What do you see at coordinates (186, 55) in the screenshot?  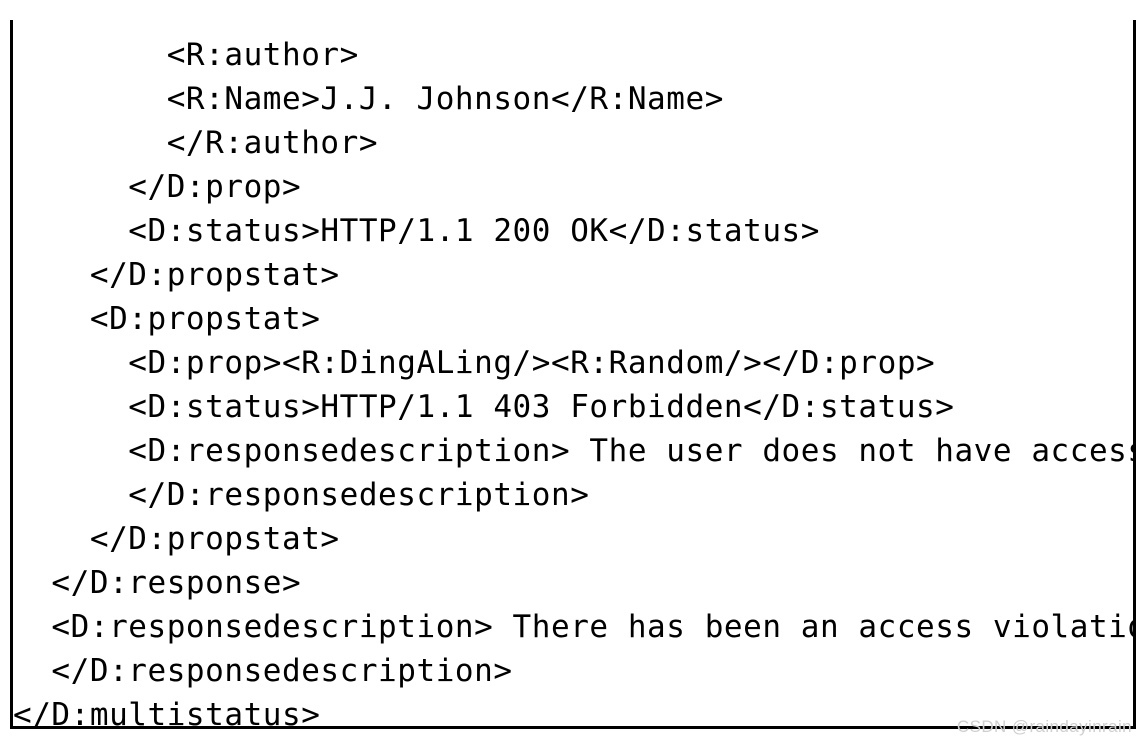 I see `code-line: <R:author>` at bounding box center [186, 55].